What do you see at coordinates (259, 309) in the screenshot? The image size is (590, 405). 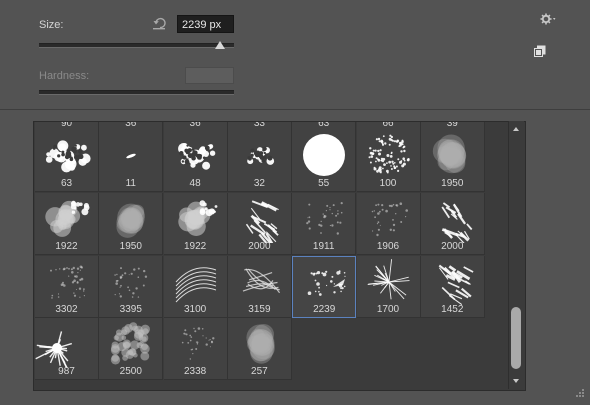 I see `brush-size-label: 3159` at bounding box center [259, 309].